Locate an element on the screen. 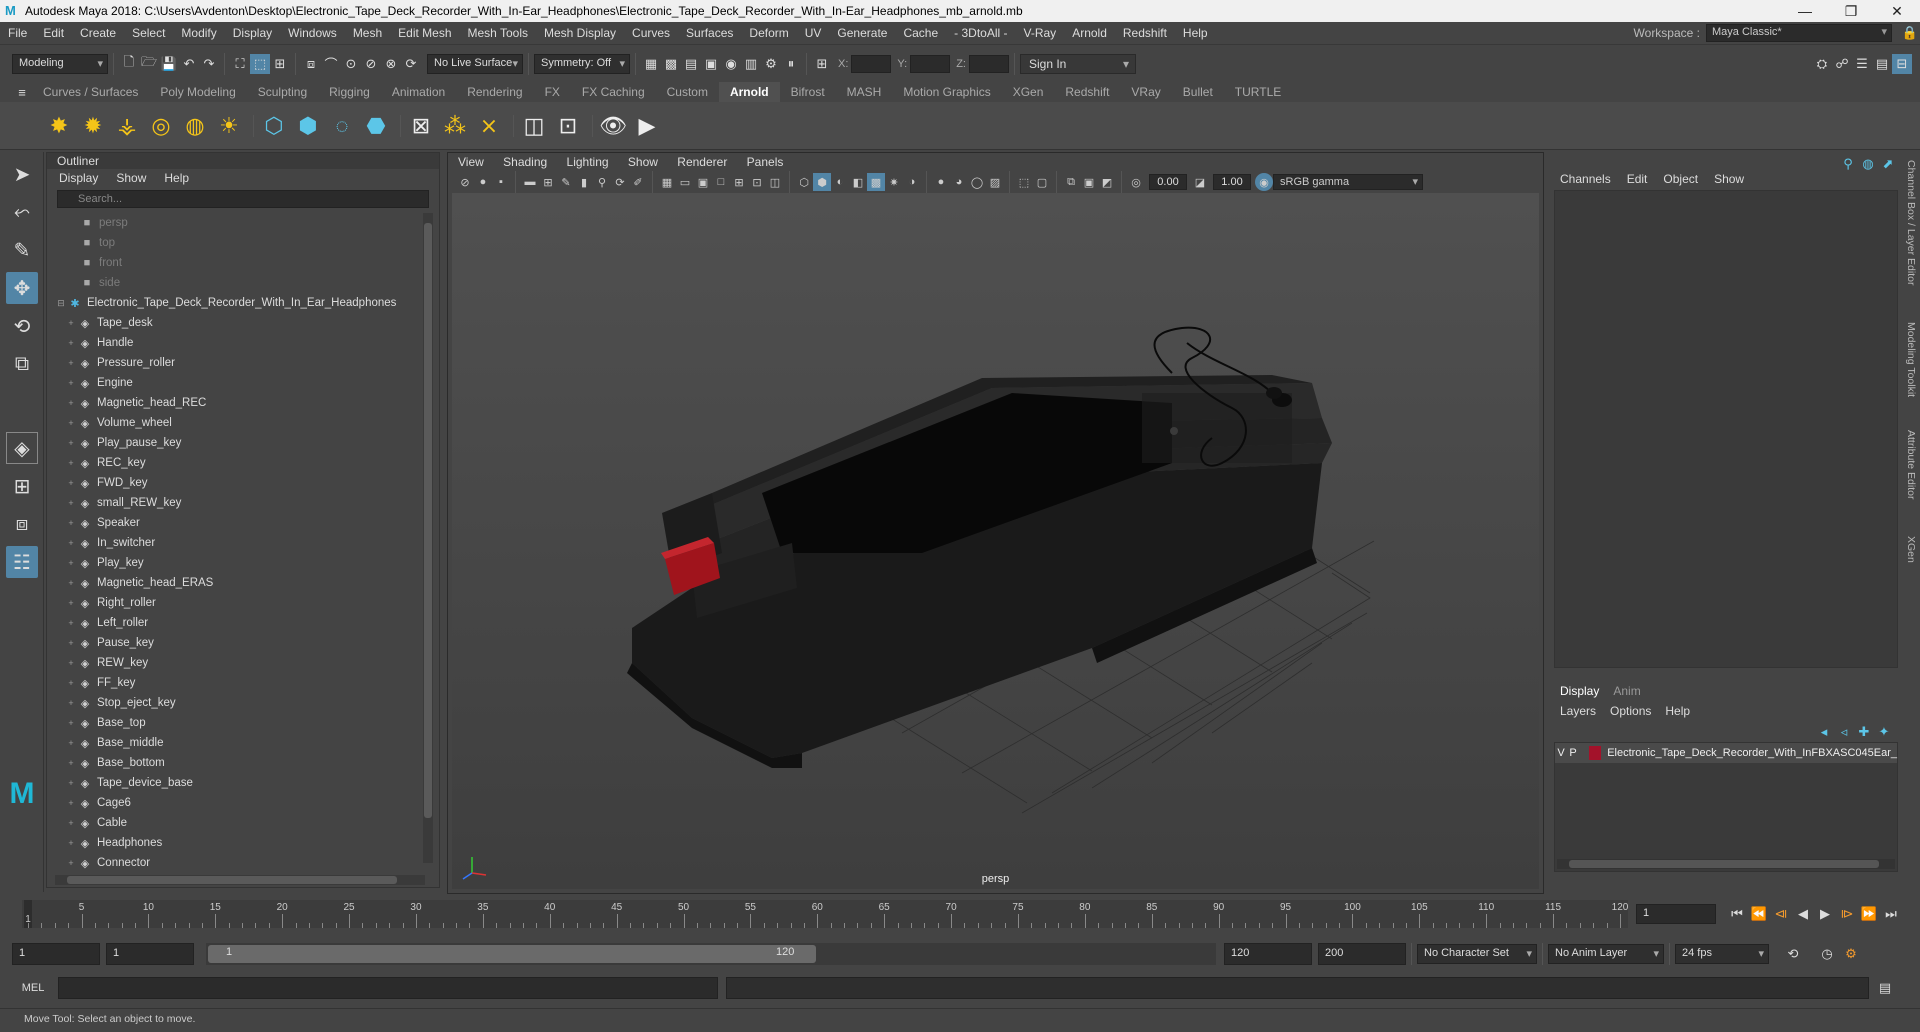 The image size is (1920, 1032). channel-box-menu-object: Object is located at coordinates (1680, 179).